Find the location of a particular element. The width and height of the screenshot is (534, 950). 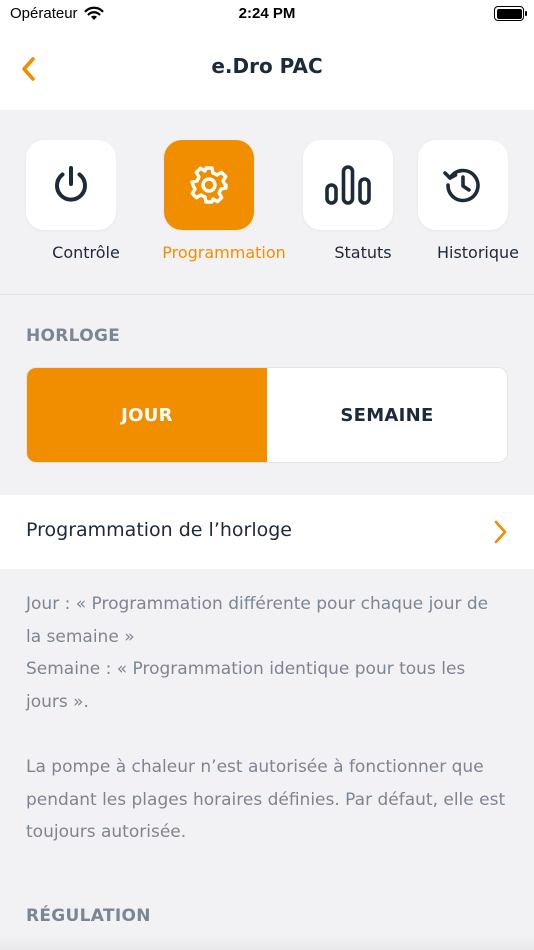

segment-semaine: SEMAINE is located at coordinates (387, 415).